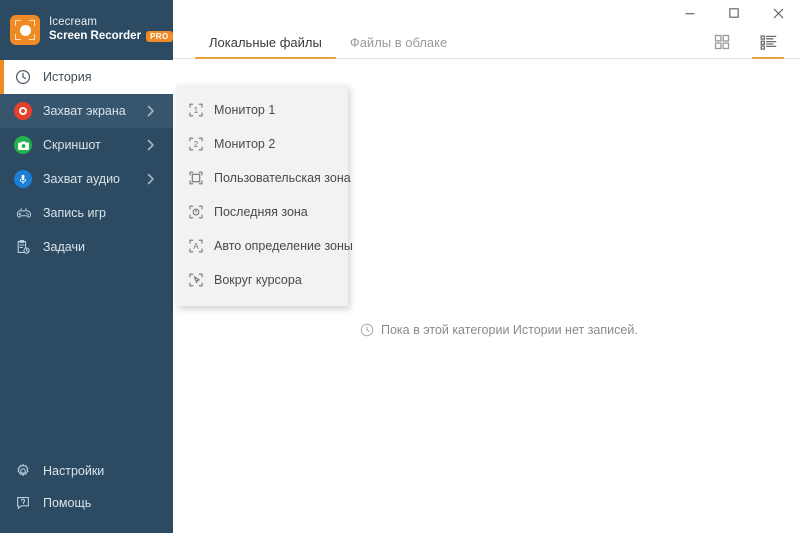 The width and height of the screenshot is (800, 533). I want to click on dropdown-item-label: Монитор 1, so click(245, 110).